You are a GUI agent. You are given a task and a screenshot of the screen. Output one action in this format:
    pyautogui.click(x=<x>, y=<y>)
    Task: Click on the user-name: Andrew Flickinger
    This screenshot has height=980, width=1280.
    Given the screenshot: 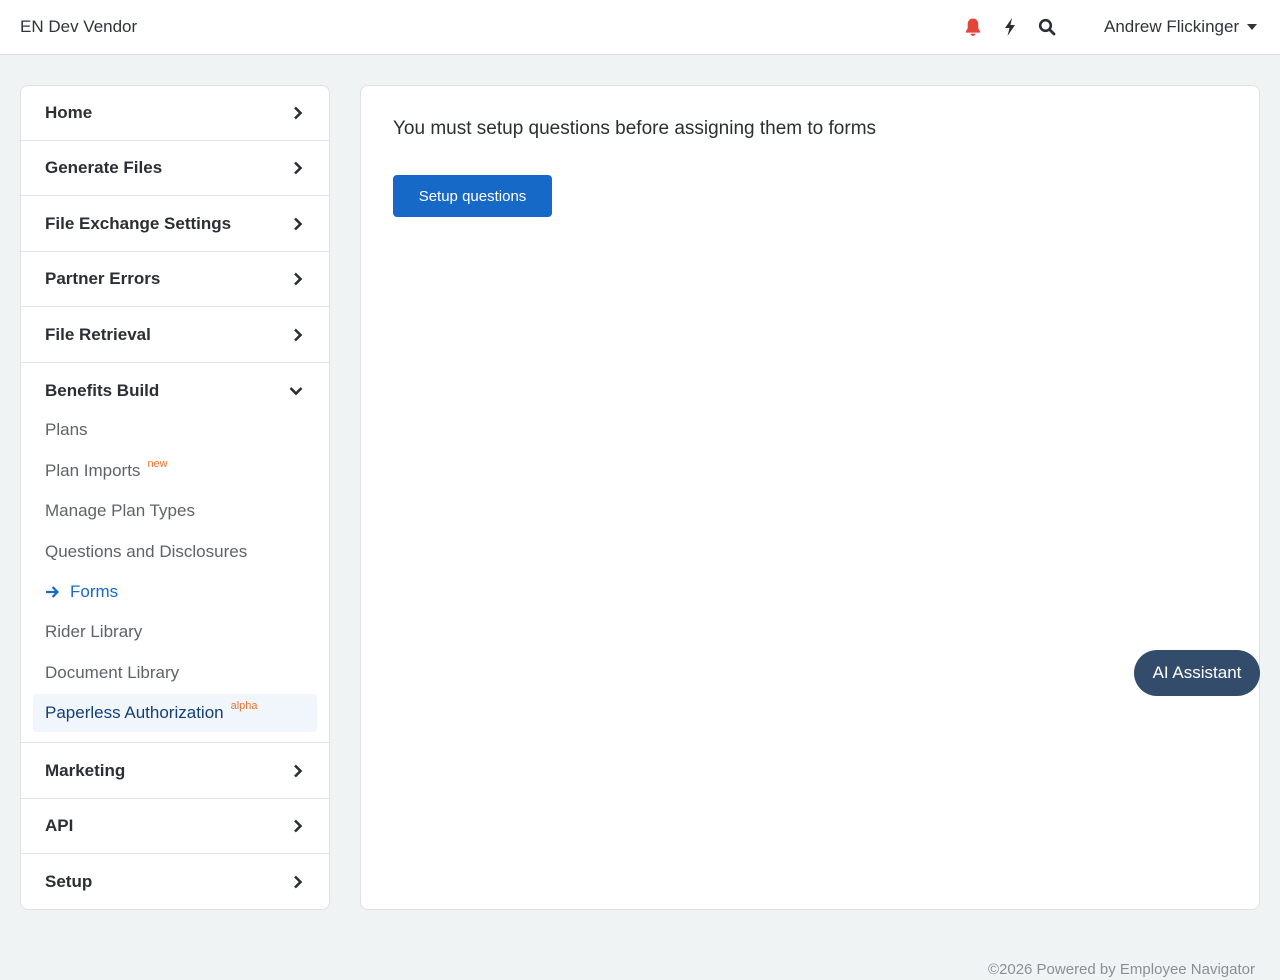 What is the action you would take?
    pyautogui.click(x=1172, y=26)
    